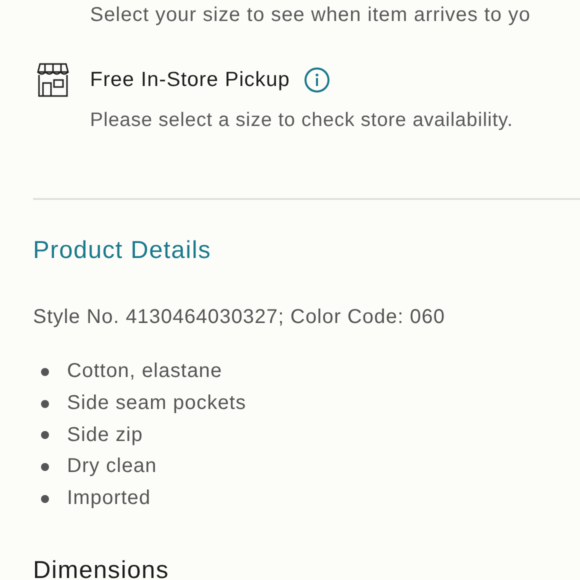 Image resolution: width=580 pixels, height=580 pixels. Describe the element at coordinates (311, 15) in the screenshot. I see `delivery-note: Select your size to see when item arrives to yo` at that location.